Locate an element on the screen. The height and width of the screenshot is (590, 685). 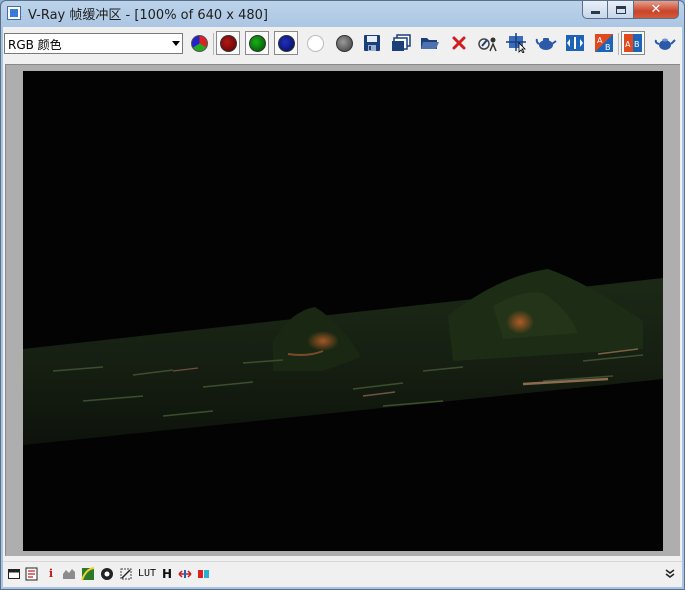
chevron-down-icon is located at coordinates (176, 43).